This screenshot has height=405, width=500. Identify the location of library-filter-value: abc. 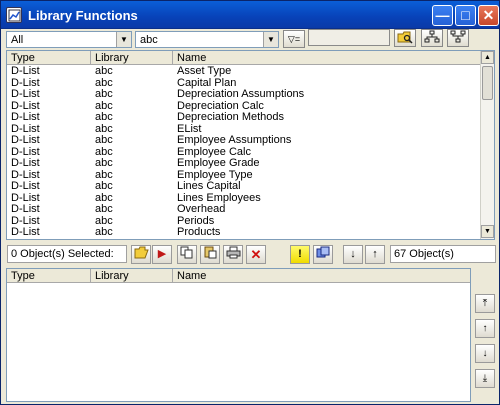
(149, 40).